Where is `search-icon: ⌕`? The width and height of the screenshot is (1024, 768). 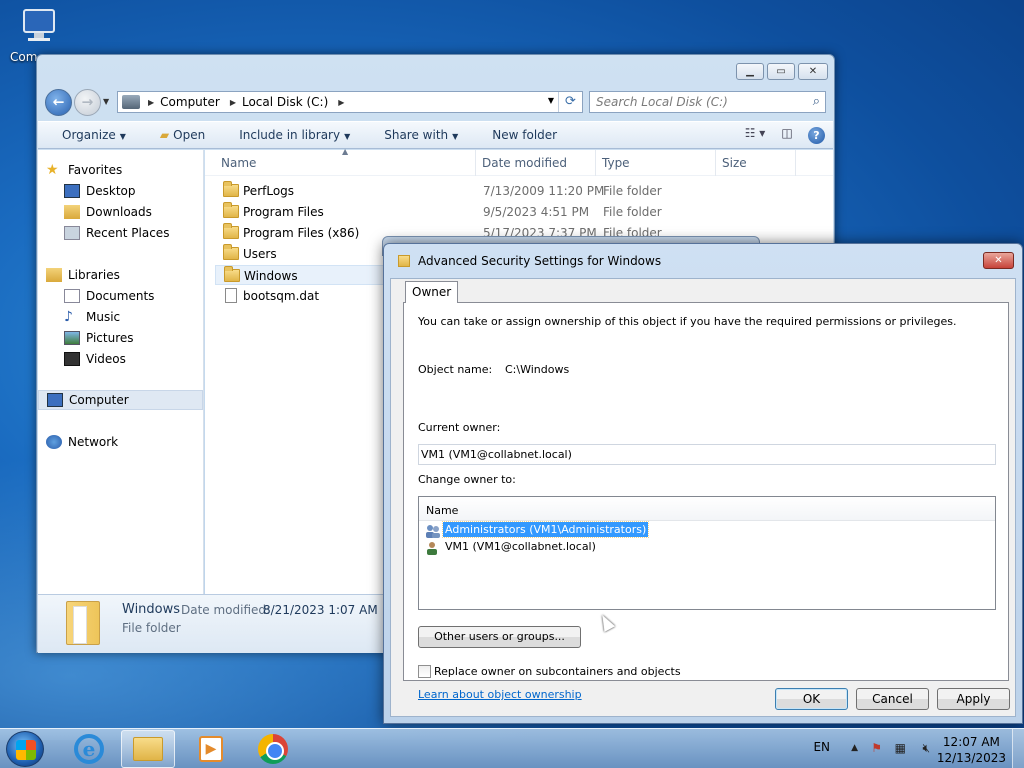 search-icon: ⌕ is located at coordinates (816, 101).